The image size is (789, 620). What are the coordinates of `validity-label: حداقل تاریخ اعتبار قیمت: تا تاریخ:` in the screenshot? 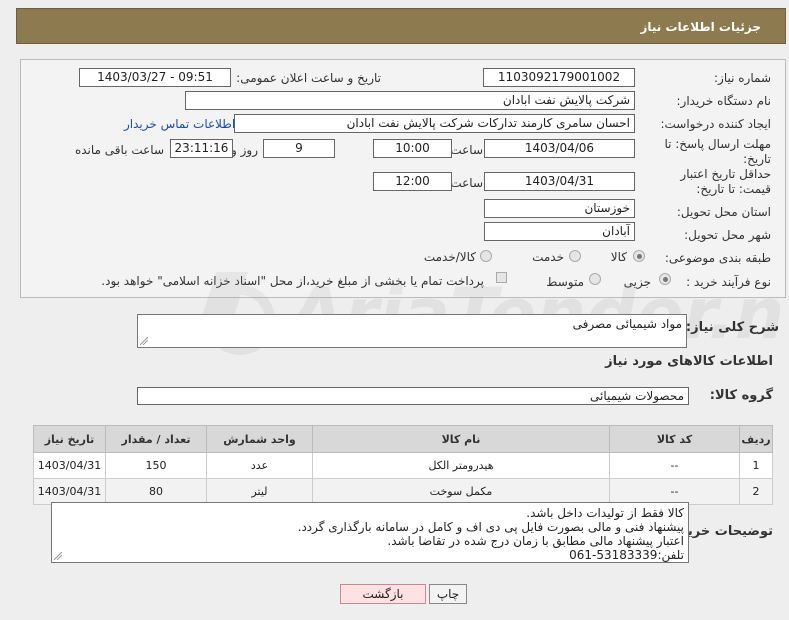 It's located at (725, 181).